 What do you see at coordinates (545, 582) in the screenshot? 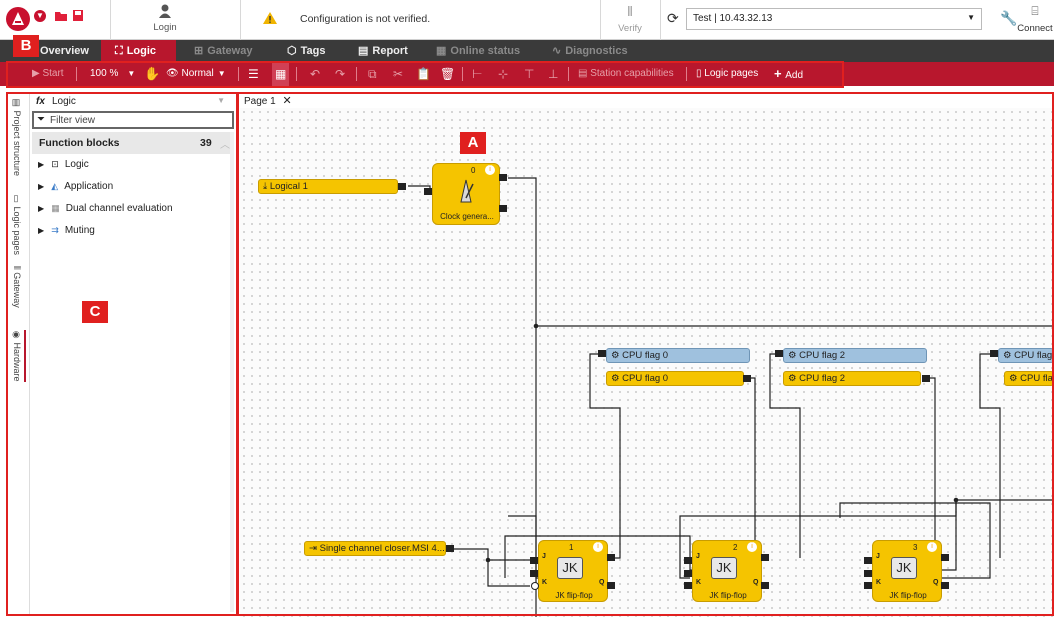
I see `port-label-k: K` at bounding box center [545, 582].